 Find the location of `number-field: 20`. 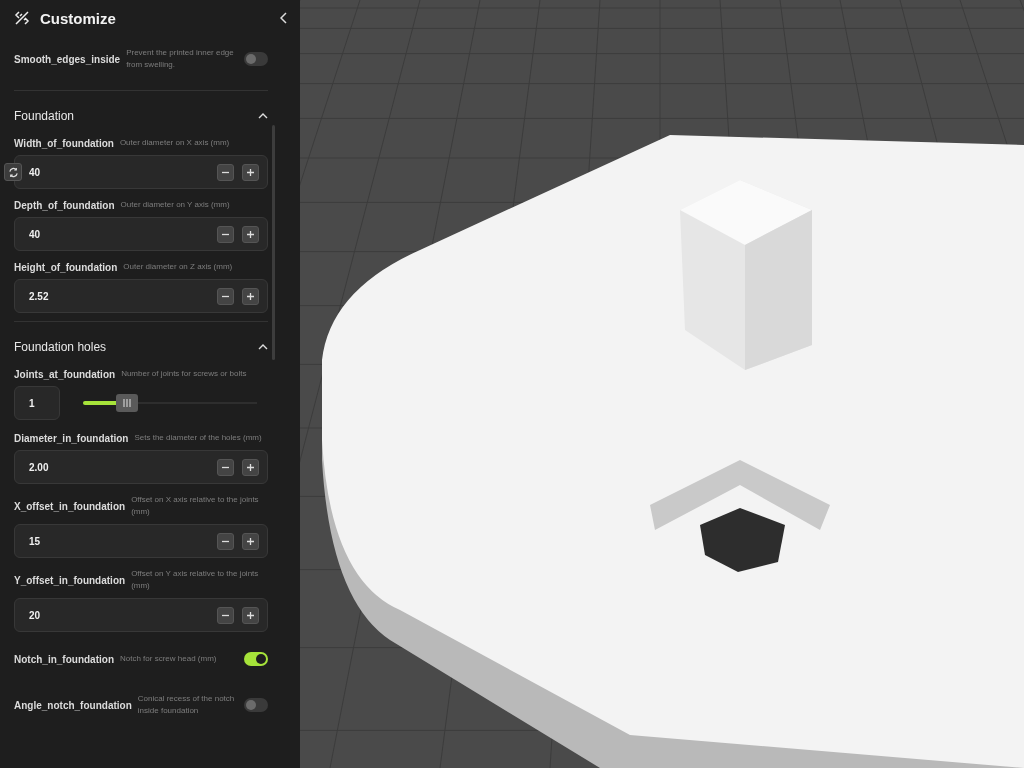

number-field: 20 is located at coordinates (141, 615).